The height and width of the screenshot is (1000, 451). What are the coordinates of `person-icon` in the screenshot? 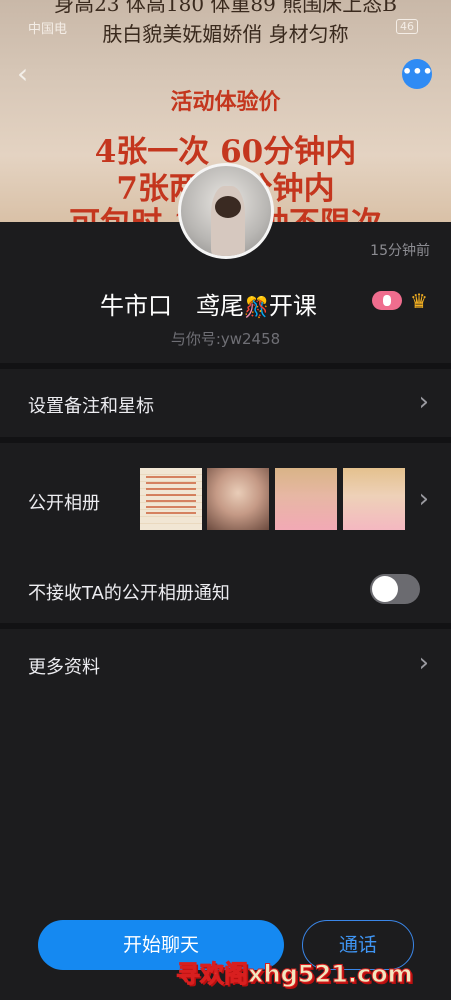 It's located at (387, 300).